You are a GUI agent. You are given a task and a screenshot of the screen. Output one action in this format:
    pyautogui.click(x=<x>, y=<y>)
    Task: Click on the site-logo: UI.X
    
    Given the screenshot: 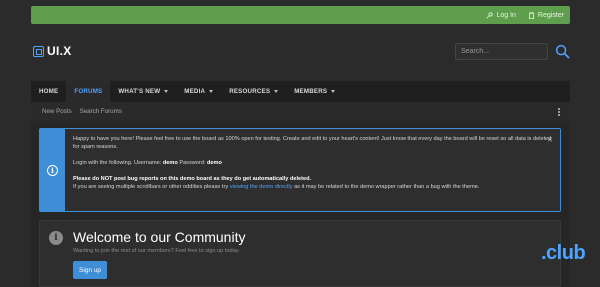 What is the action you would take?
    pyautogui.click(x=52, y=51)
    